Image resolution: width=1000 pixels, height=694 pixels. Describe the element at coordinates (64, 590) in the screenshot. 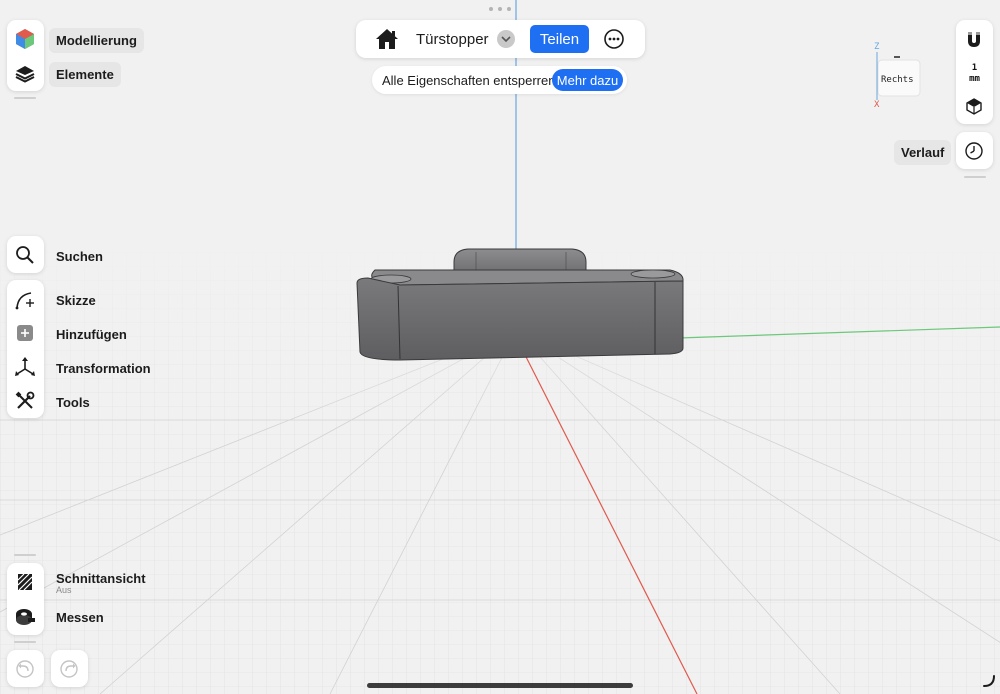

I see `section-status: Aus` at that location.